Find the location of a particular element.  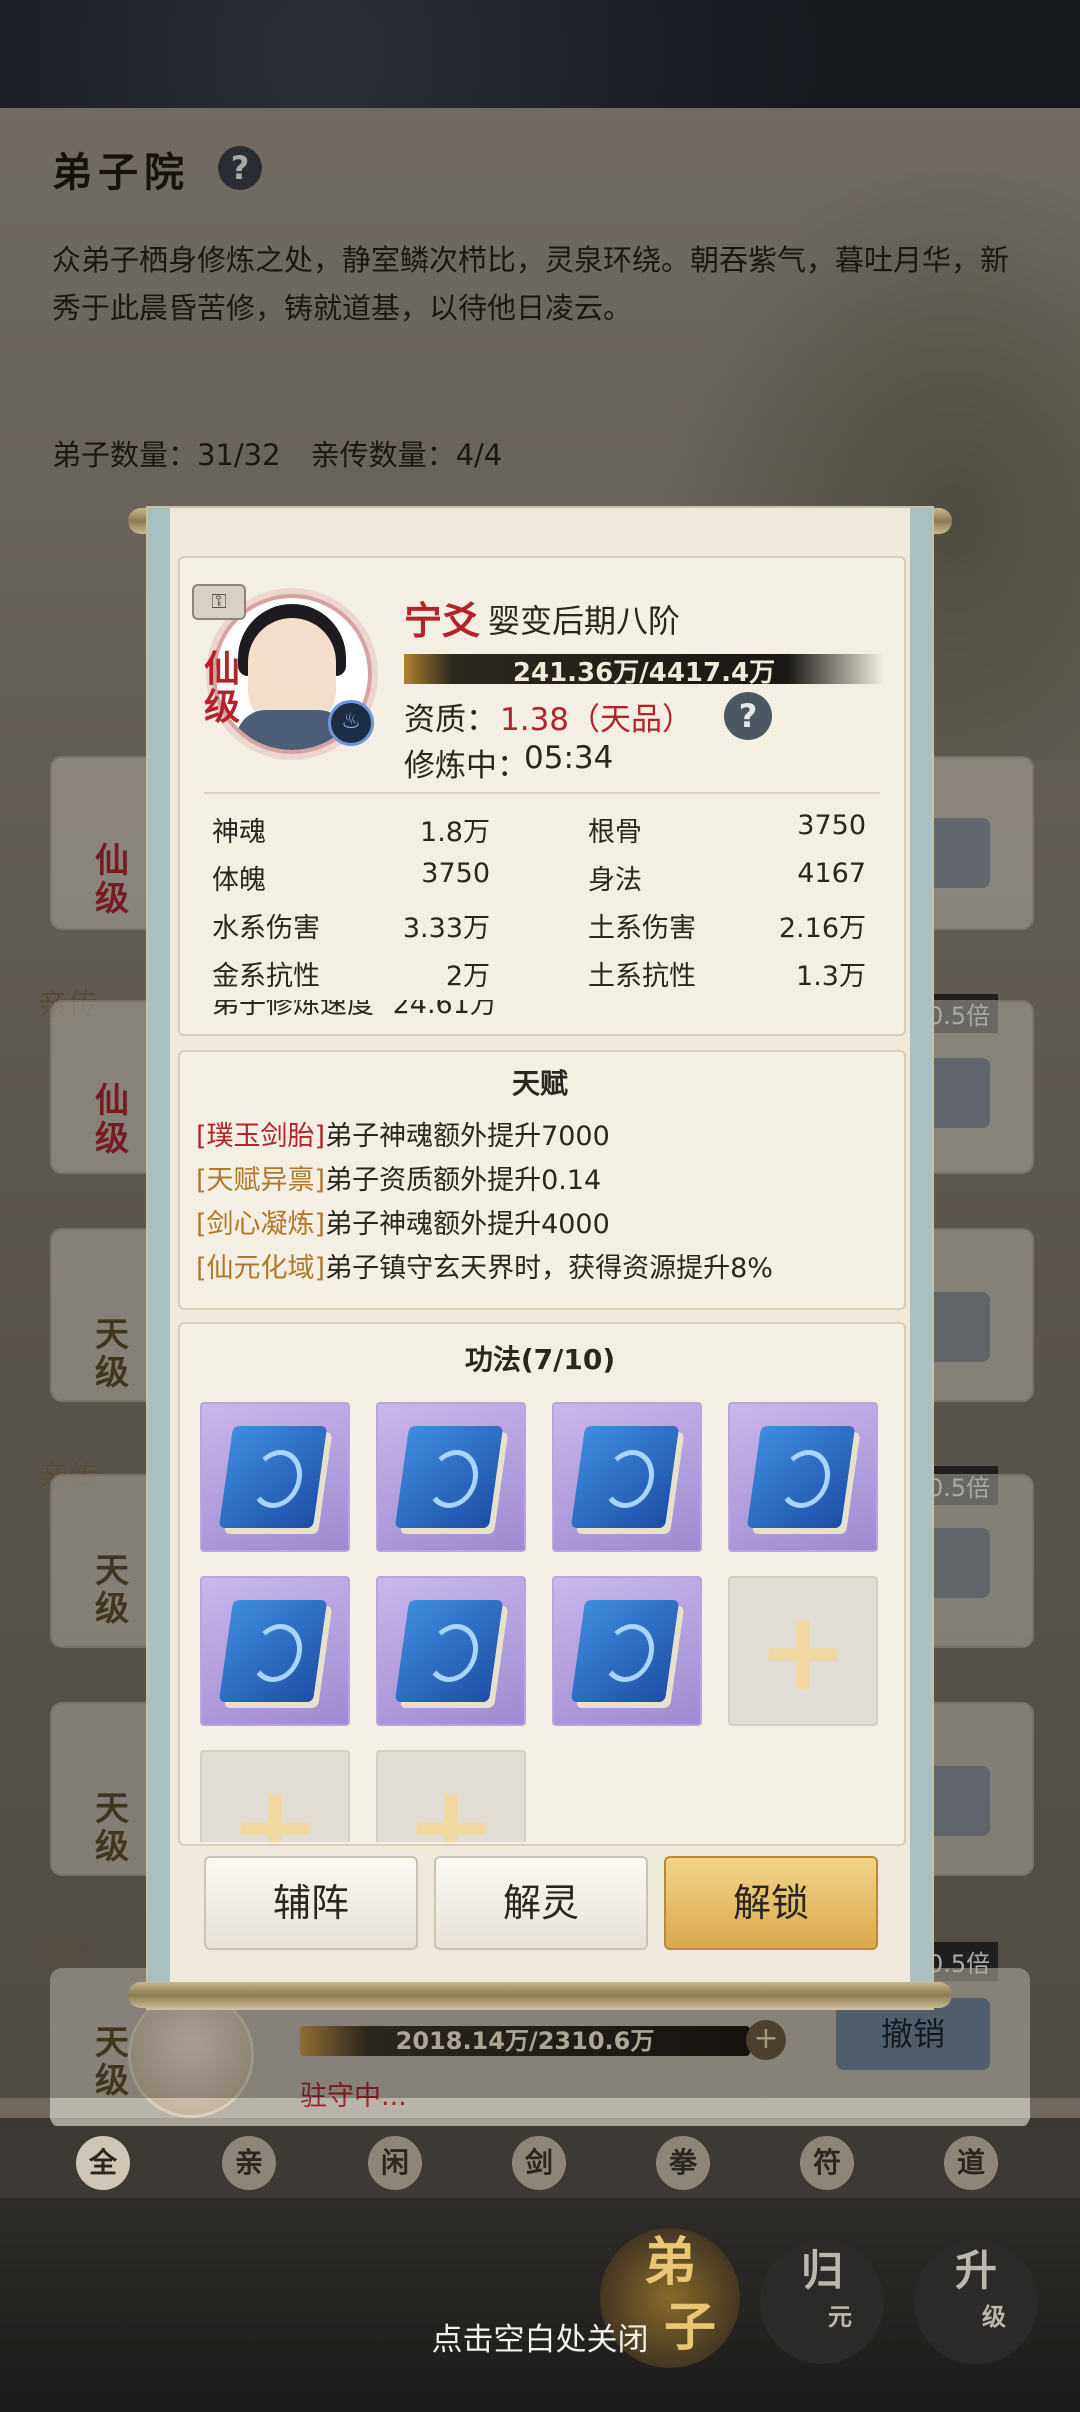

filter-direct: 亲 is located at coordinates (249, 2163).